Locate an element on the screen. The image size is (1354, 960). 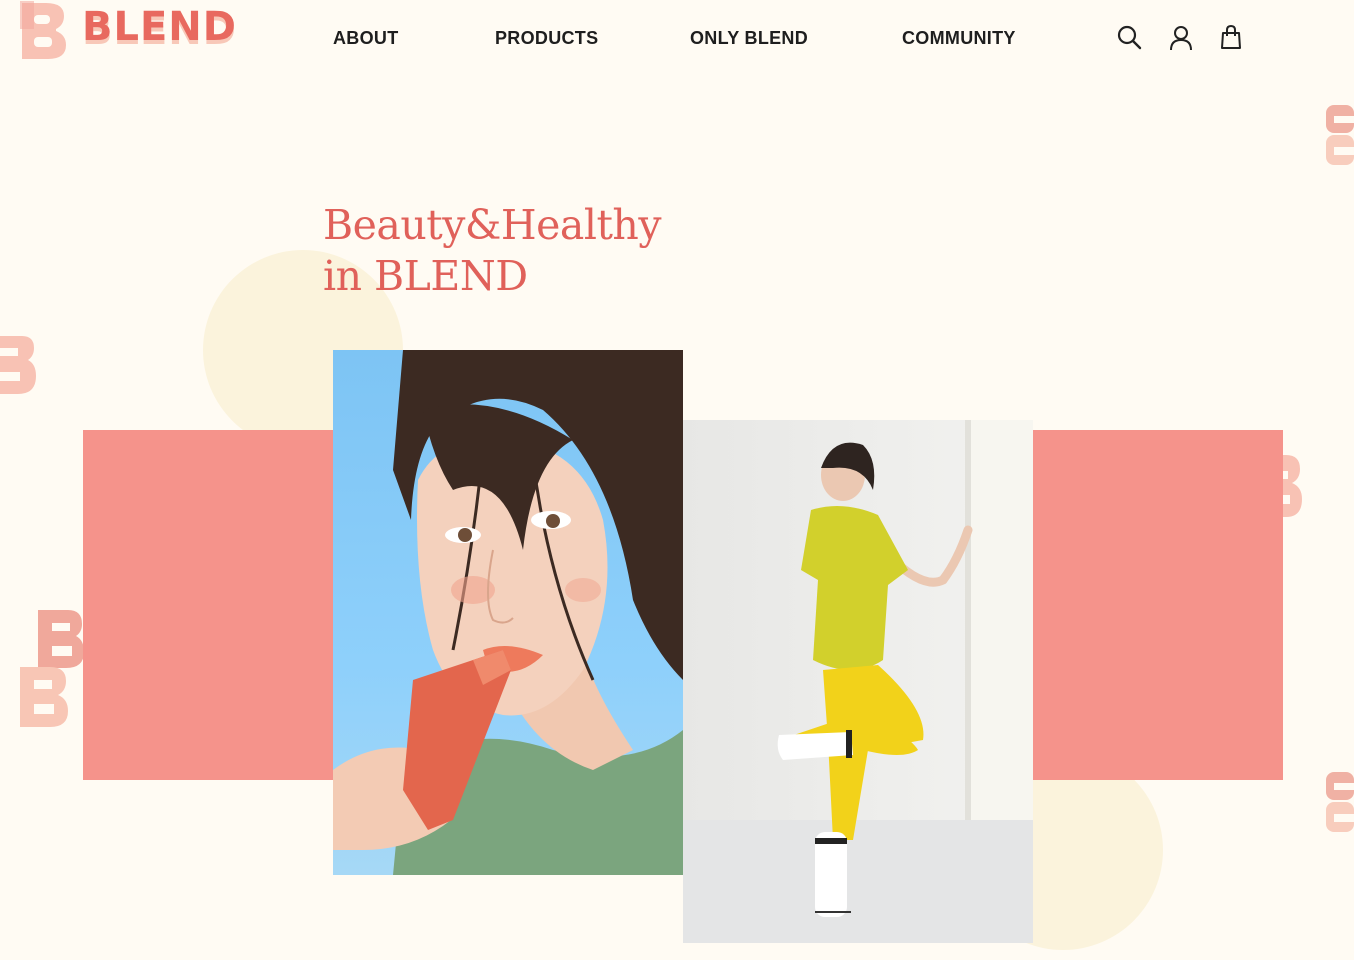
healthy-model-image is located at coordinates (858, 681).